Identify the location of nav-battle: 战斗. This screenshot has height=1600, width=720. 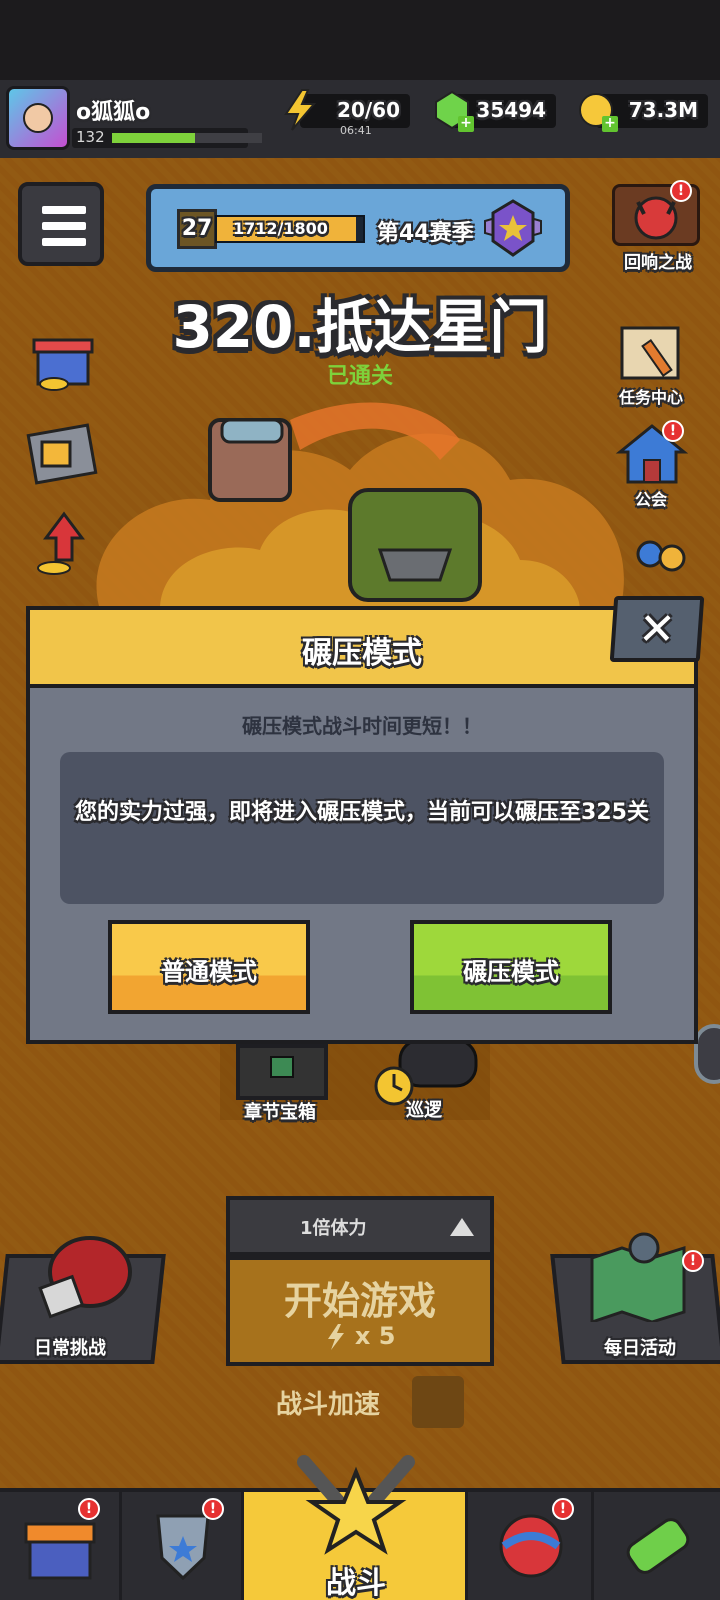
(356, 1527).